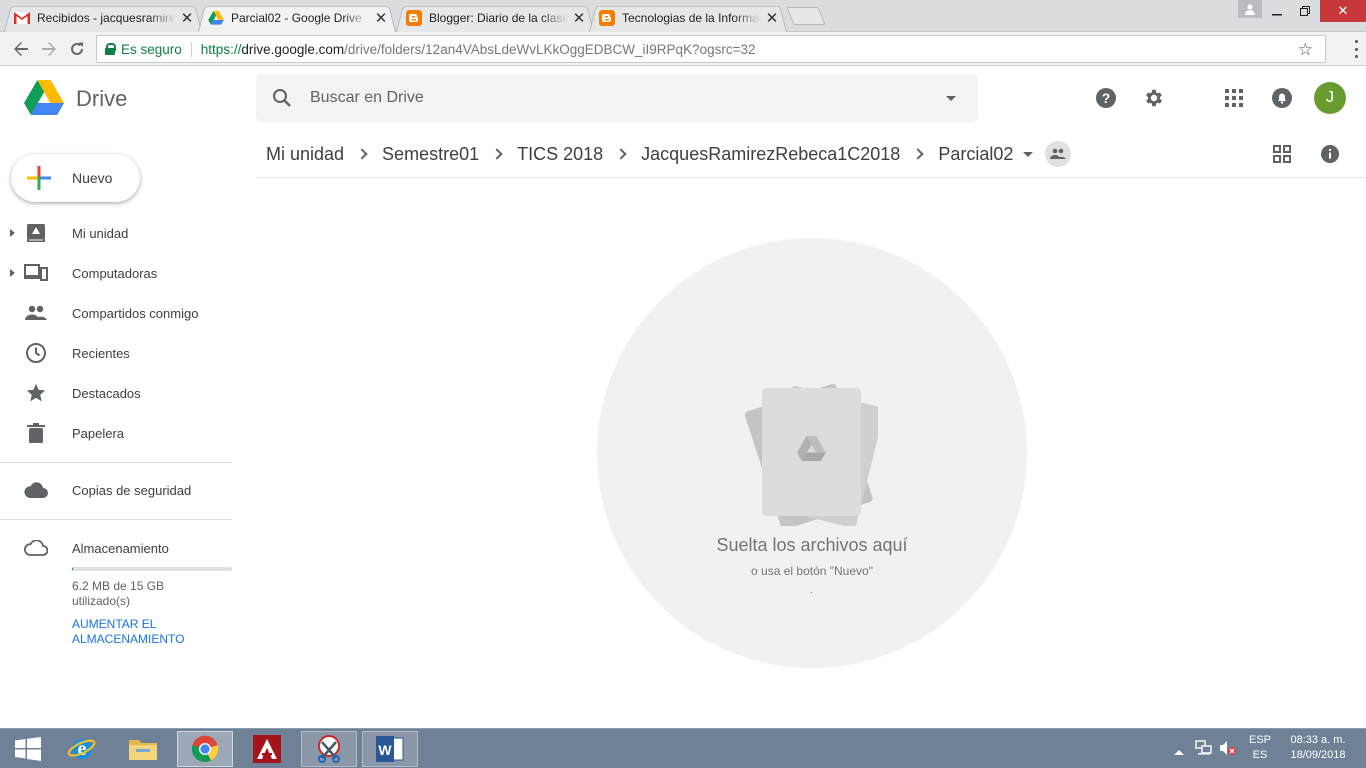 Image resolution: width=1366 pixels, height=768 pixels. Describe the element at coordinates (39, 178) in the screenshot. I see `plus-icon` at that location.